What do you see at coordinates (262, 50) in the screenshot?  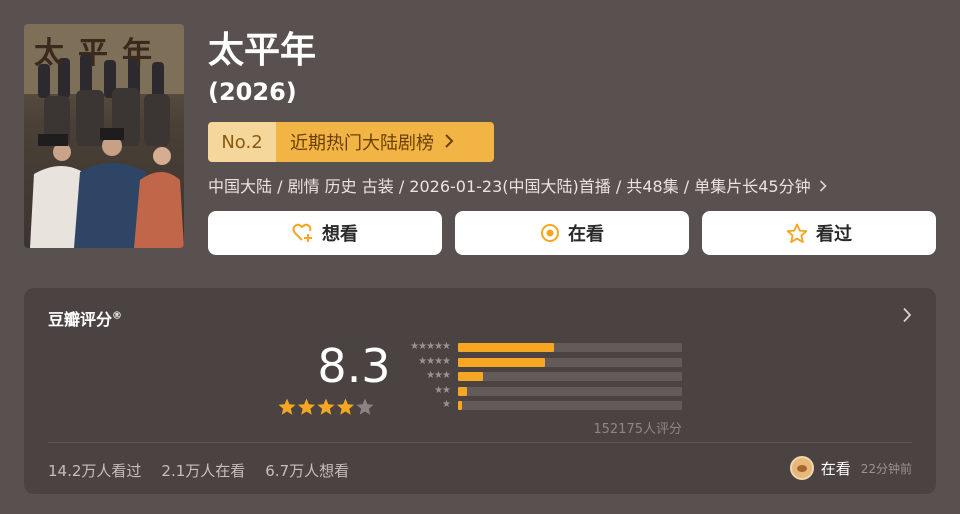 I see `show-title: 太平年` at bounding box center [262, 50].